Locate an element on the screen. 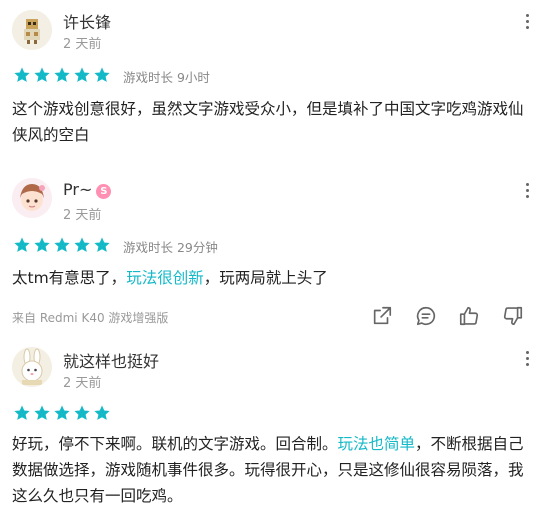  device-info: 来自 Redmi K40 游戏增强版 is located at coordinates (90, 318).